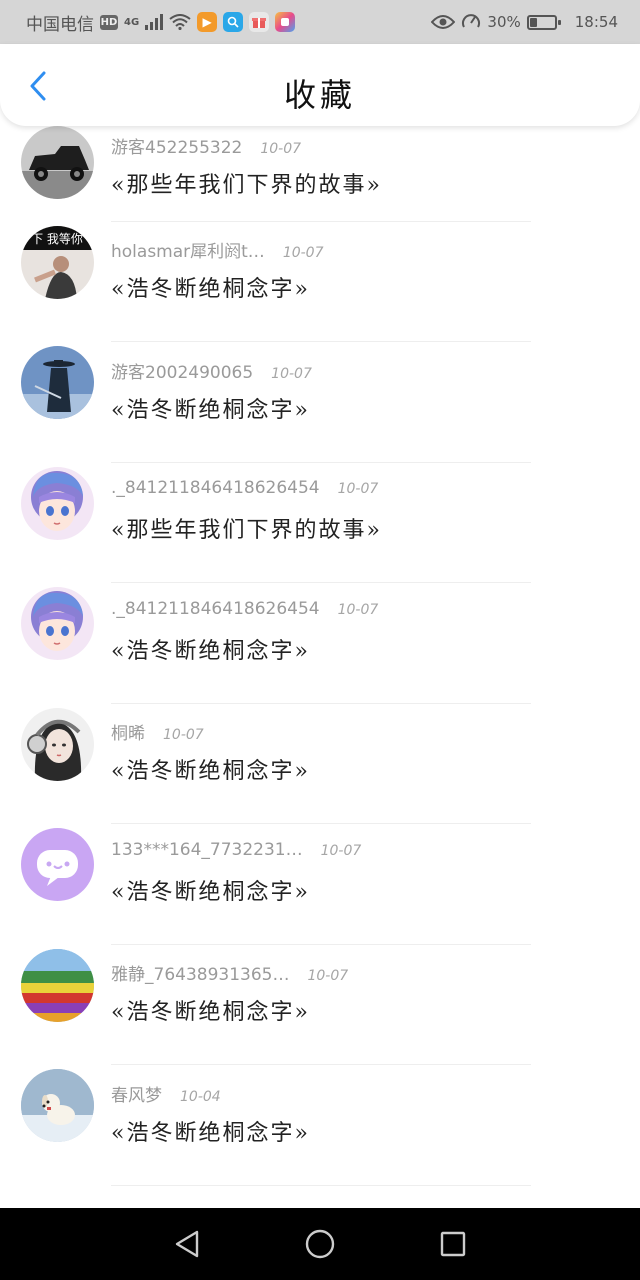 The image size is (640, 1280). What do you see at coordinates (504, 22) in the screenshot?
I see `battery-percent: 30%` at bounding box center [504, 22].